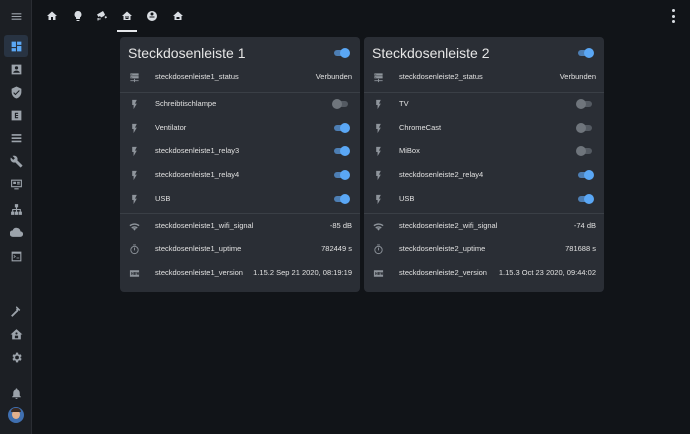 The image size is (690, 434). I want to click on home-icon, so click(52, 15).